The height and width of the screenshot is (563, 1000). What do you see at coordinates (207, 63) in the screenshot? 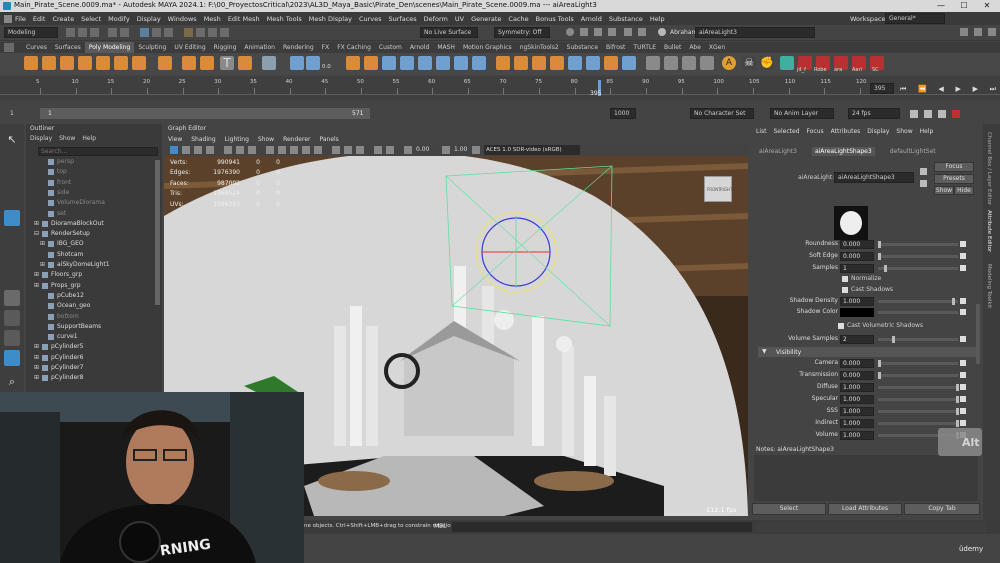
I see `sweep-mesh-icon` at bounding box center [207, 63].